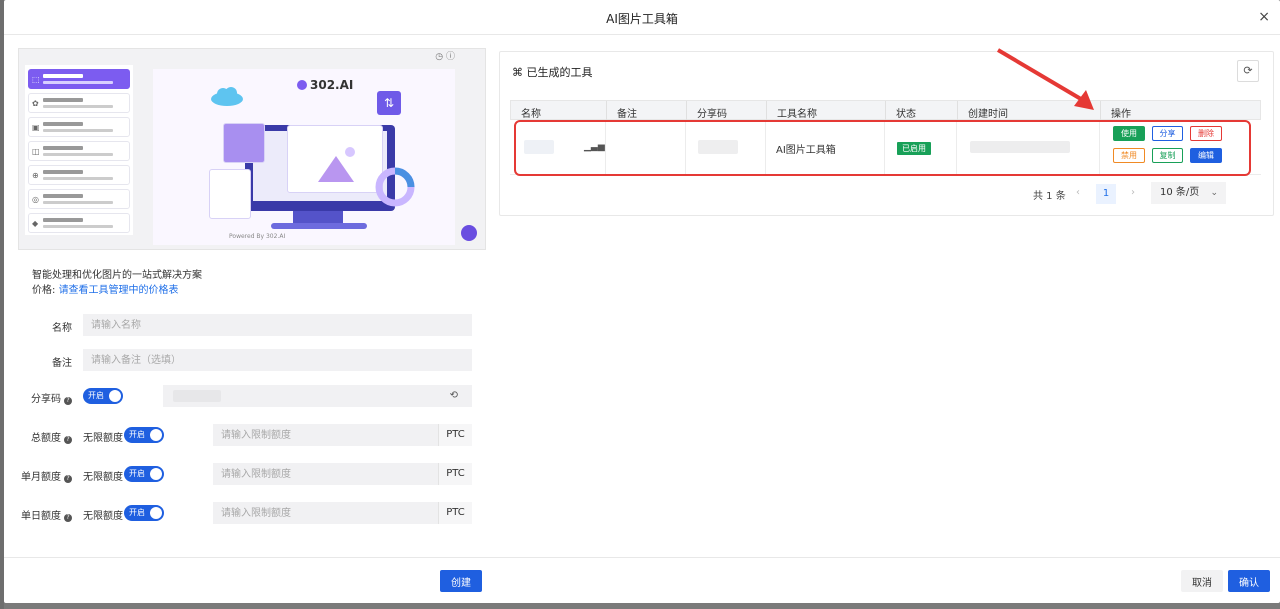  What do you see at coordinates (277, 360) in the screenshot?
I see `note-input` at bounding box center [277, 360].